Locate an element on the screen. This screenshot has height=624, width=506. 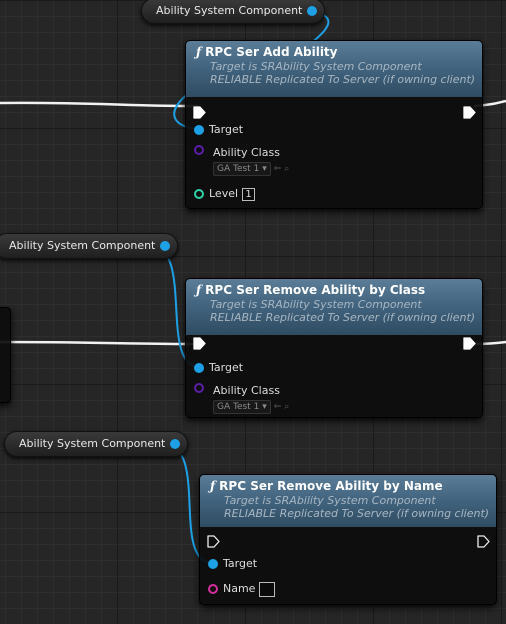
ability-system-component-variable-1: Ability System Component is located at coordinates (233, 12).